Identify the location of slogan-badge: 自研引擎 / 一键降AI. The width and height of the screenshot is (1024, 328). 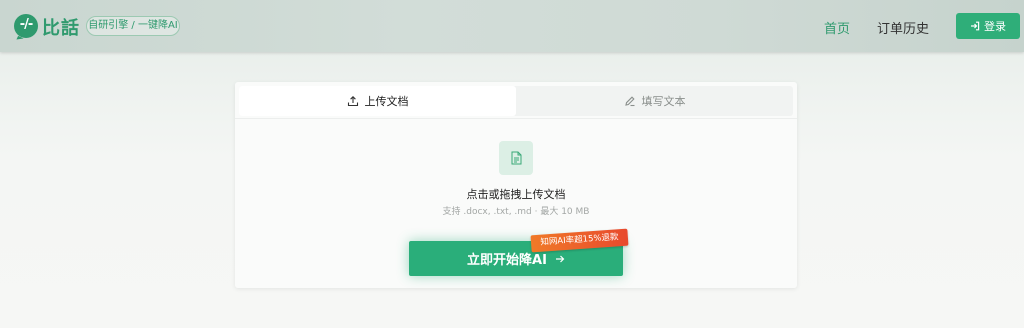
(133, 26).